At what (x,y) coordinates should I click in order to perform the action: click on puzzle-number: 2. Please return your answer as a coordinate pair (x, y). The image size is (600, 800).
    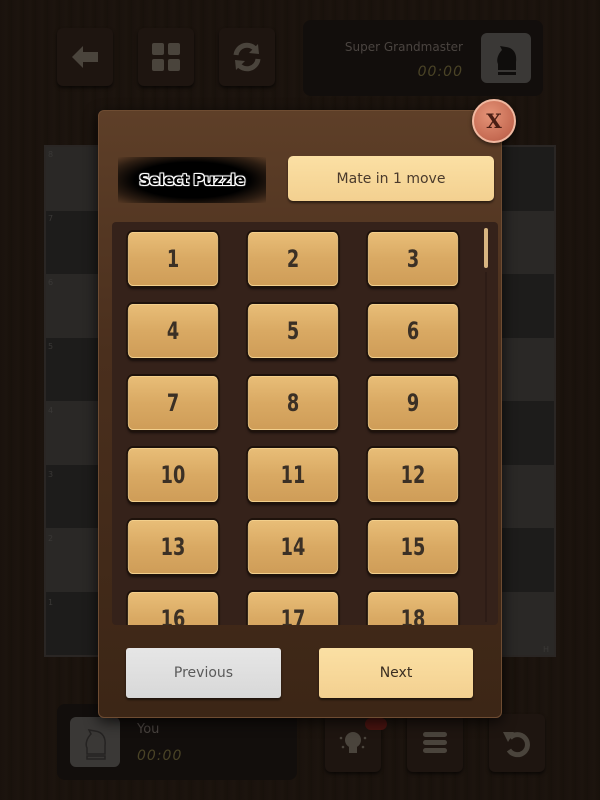
    Looking at the image, I should click on (293, 259).